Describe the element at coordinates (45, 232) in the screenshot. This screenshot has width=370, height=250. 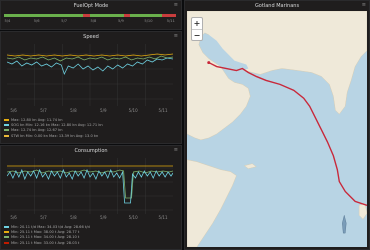
I see `legend-text: Min: 25.11 t Max: 38.00 t Avg: 28.77 t` at that location.